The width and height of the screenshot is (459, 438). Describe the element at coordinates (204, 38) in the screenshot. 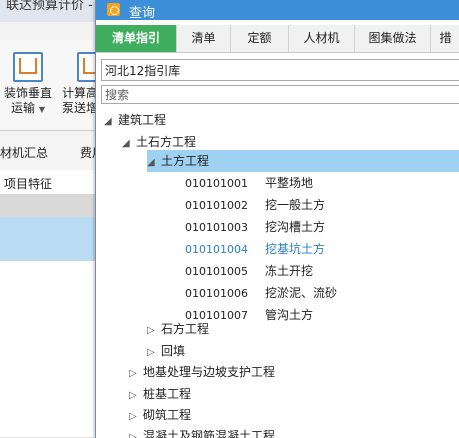

I see `tab-bill: 清单` at that location.